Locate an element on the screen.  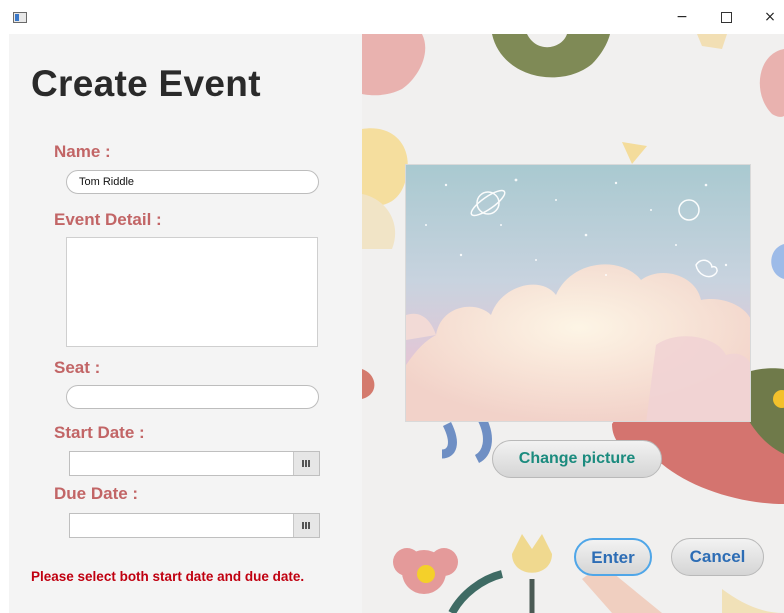
maximize-button is located at coordinates (726, 17).